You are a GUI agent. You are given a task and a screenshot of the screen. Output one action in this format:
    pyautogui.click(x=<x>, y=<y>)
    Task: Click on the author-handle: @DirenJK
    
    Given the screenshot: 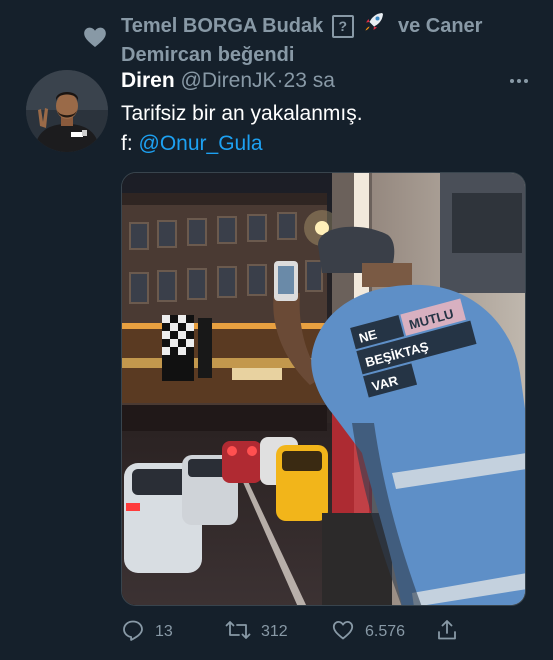 What is the action you would take?
    pyautogui.click(x=229, y=80)
    